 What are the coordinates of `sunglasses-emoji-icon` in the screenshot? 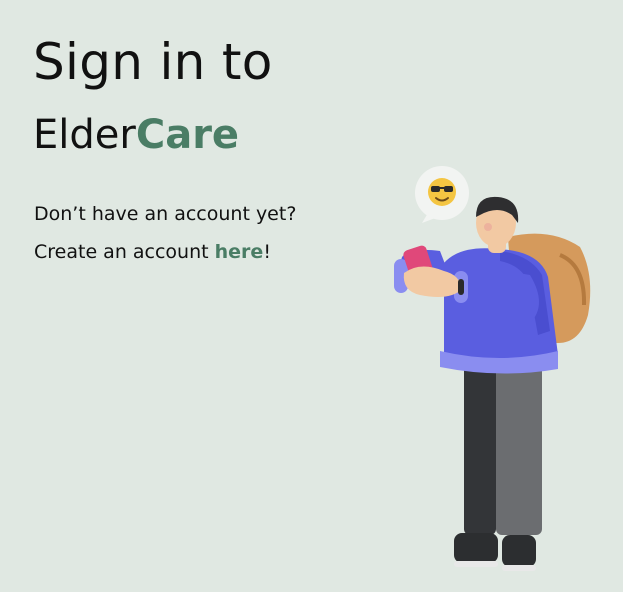 It's located at (442, 194).